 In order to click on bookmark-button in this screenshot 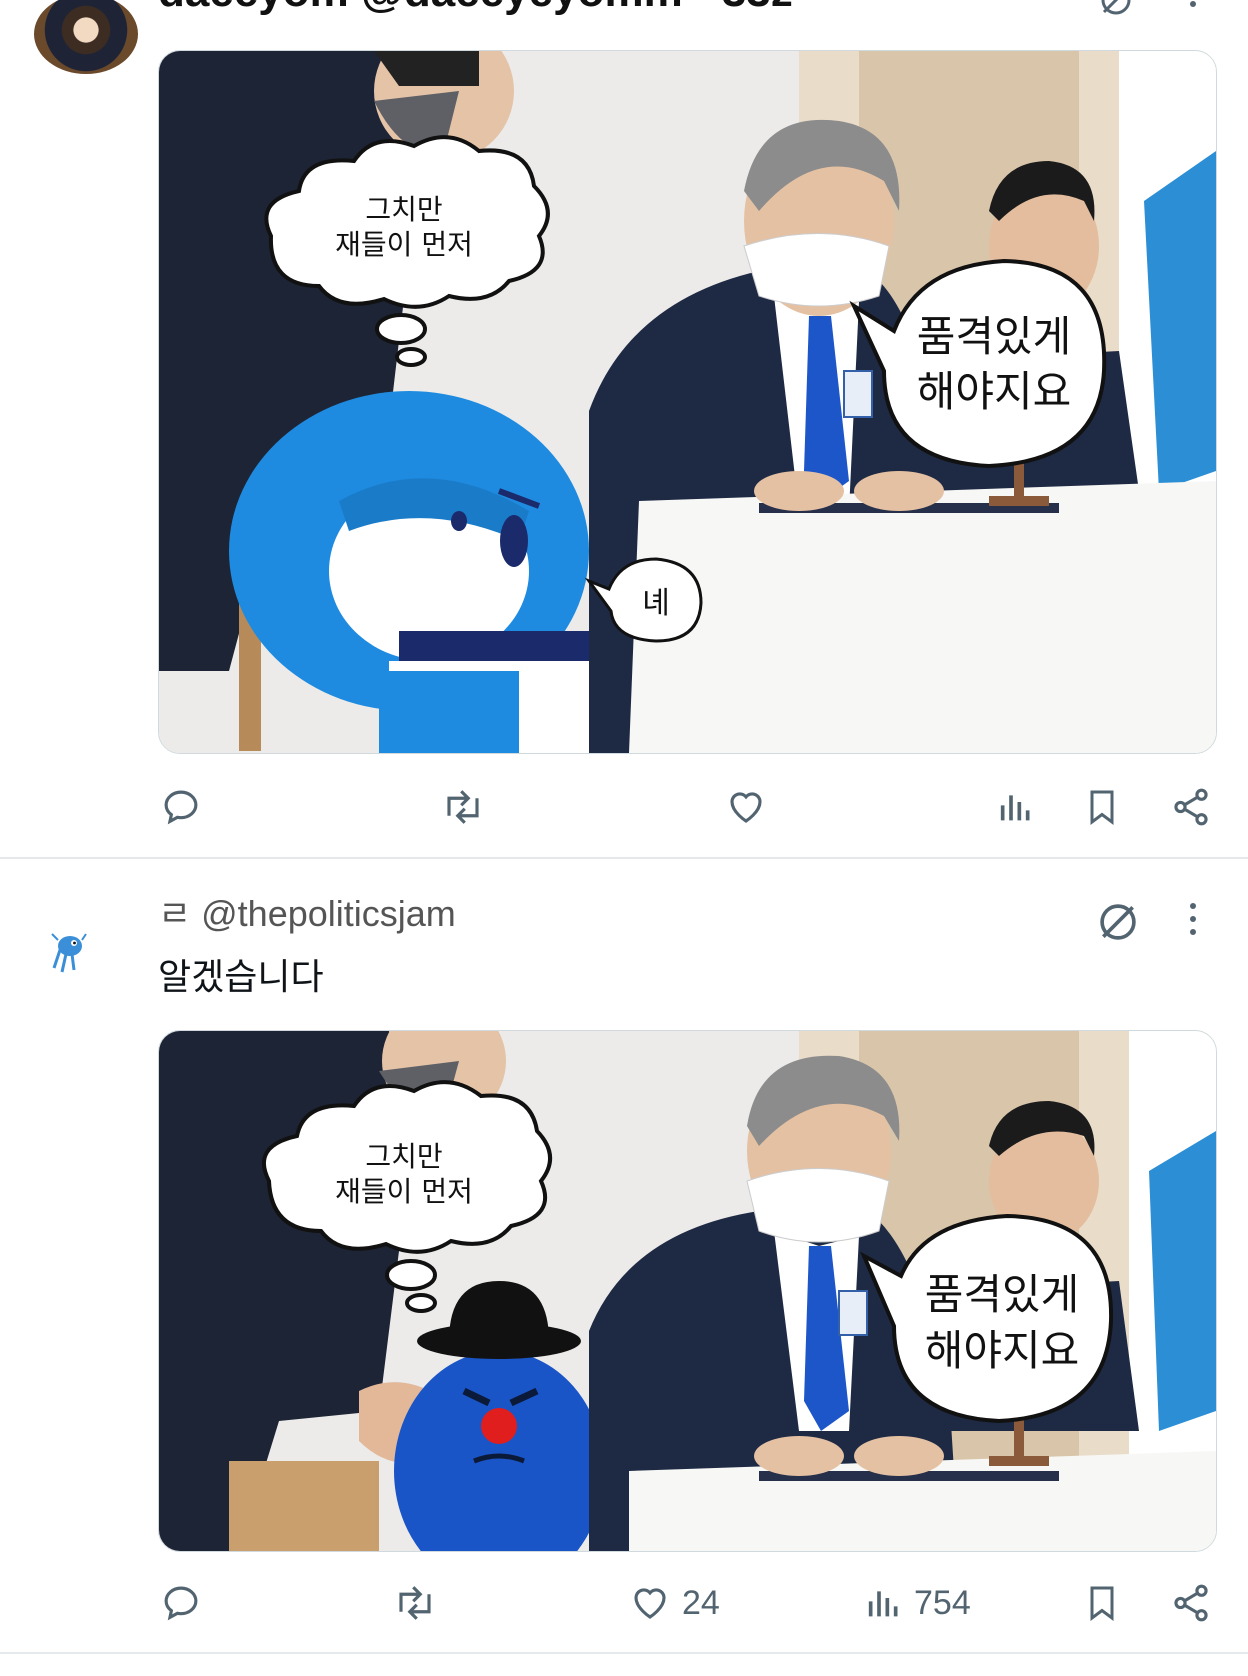, I will do `click(1102, 1603)`.